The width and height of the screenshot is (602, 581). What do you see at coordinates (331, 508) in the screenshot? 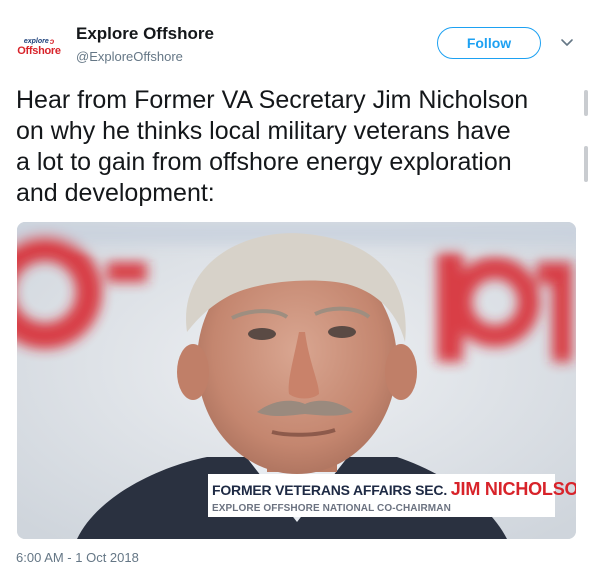
I see `caption-subtitle: EXPLORE OFFSHORE NATIONAL CO-CHAIRMAN` at bounding box center [331, 508].